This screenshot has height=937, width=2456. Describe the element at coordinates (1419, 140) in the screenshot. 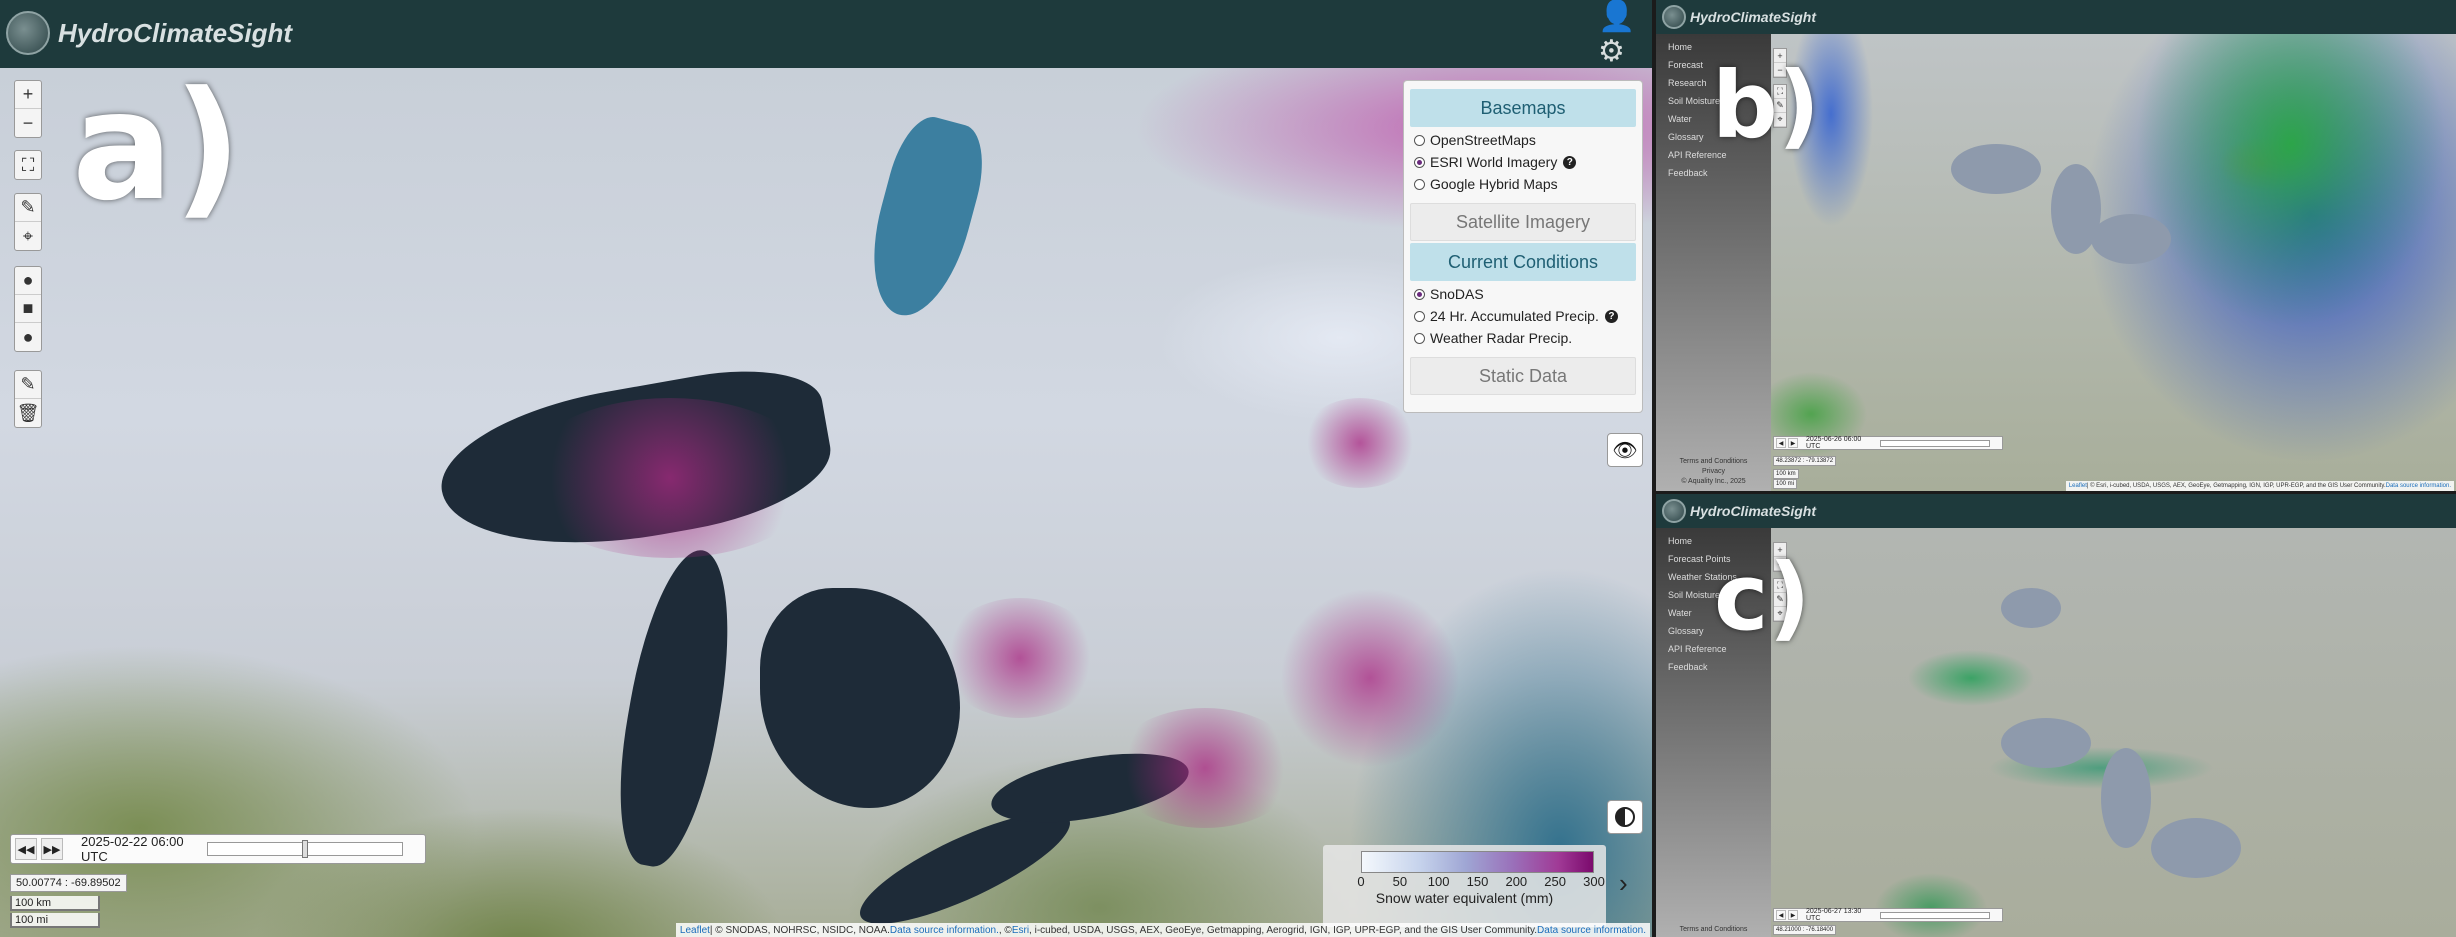

I see `radio-osm` at that location.